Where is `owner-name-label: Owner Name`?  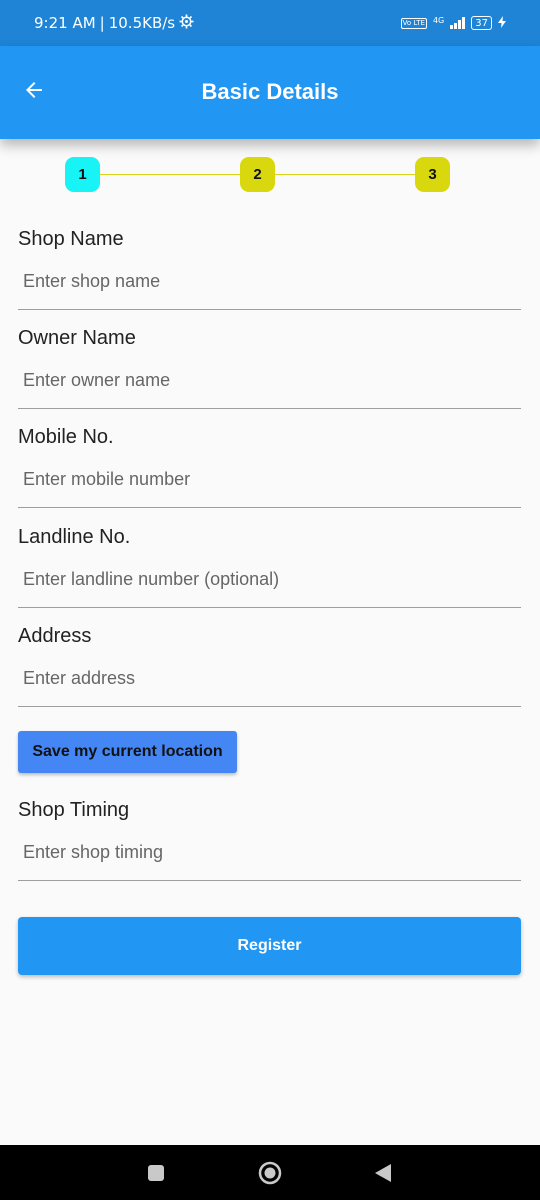 owner-name-label: Owner Name is located at coordinates (77, 338).